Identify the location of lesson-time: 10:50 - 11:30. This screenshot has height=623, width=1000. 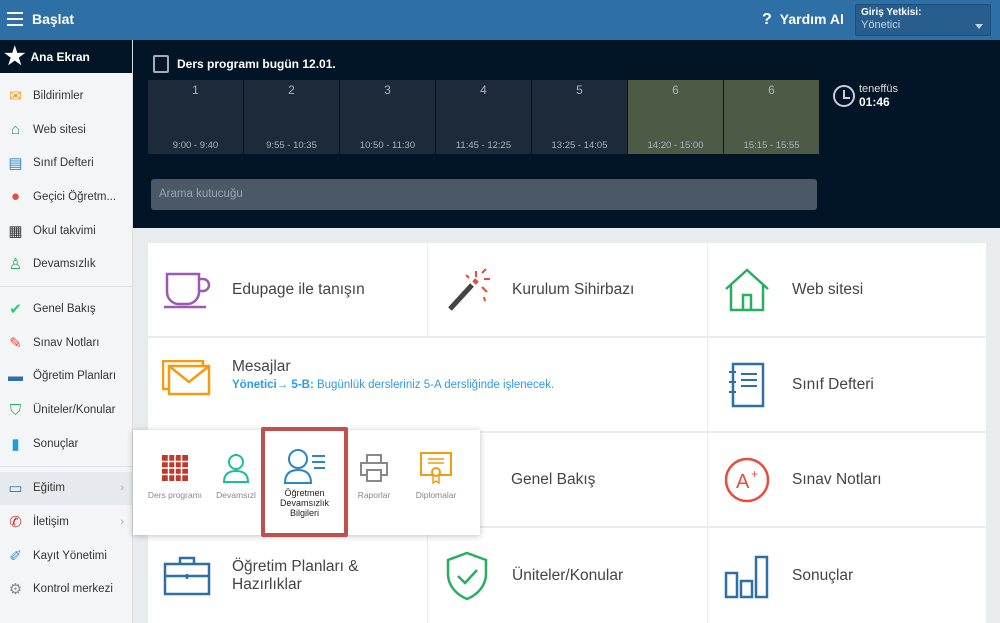
(387, 145).